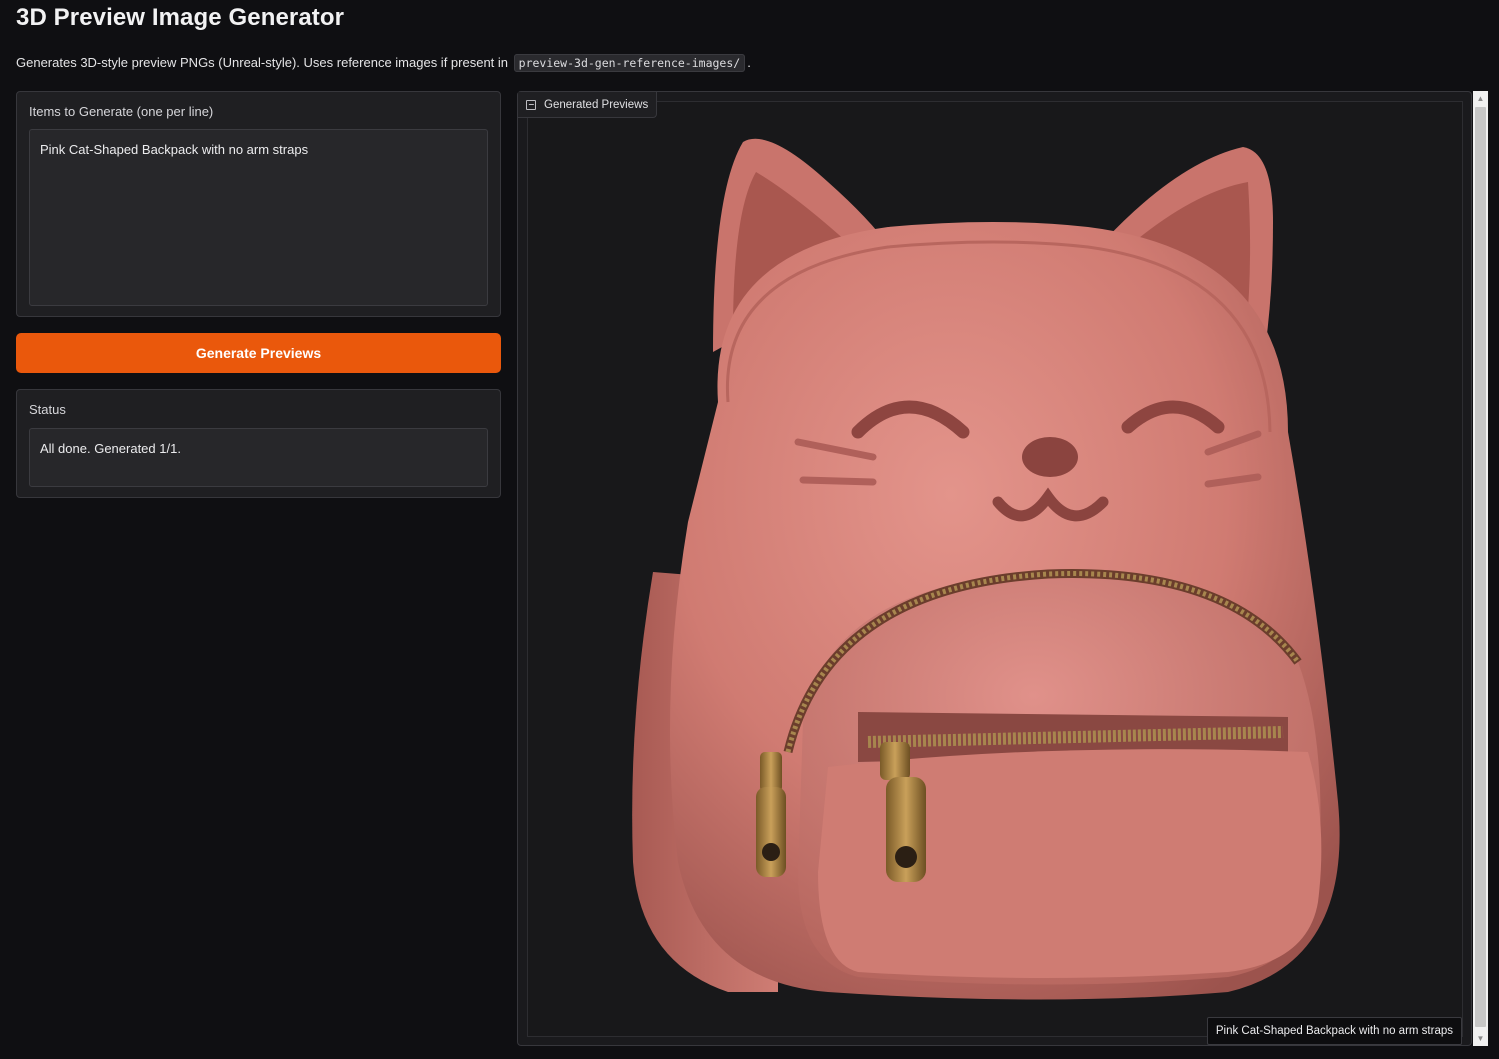 This screenshot has height=1059, width=1499. Describe the element at coordinates (121, 111) in the screenshot. I see `items-label: Items to Generate (one per line)` at that location.